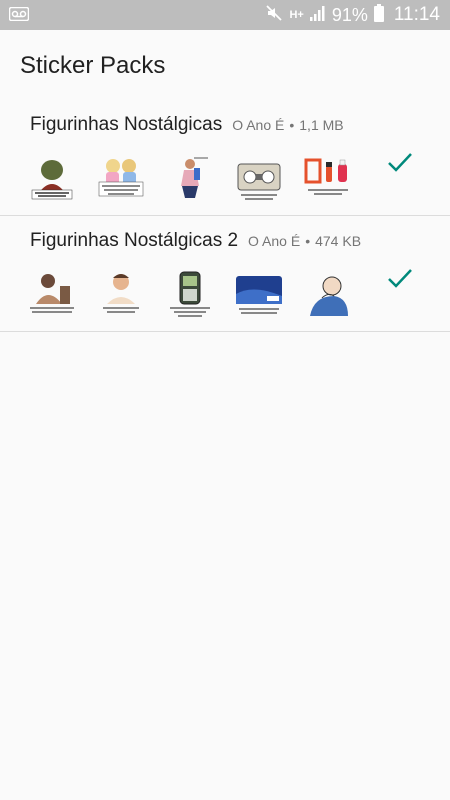 This screenshot has height=800, width=450. I want to click on pack-name: Figurinhas Nostálgicas 2, so click(134, 240).